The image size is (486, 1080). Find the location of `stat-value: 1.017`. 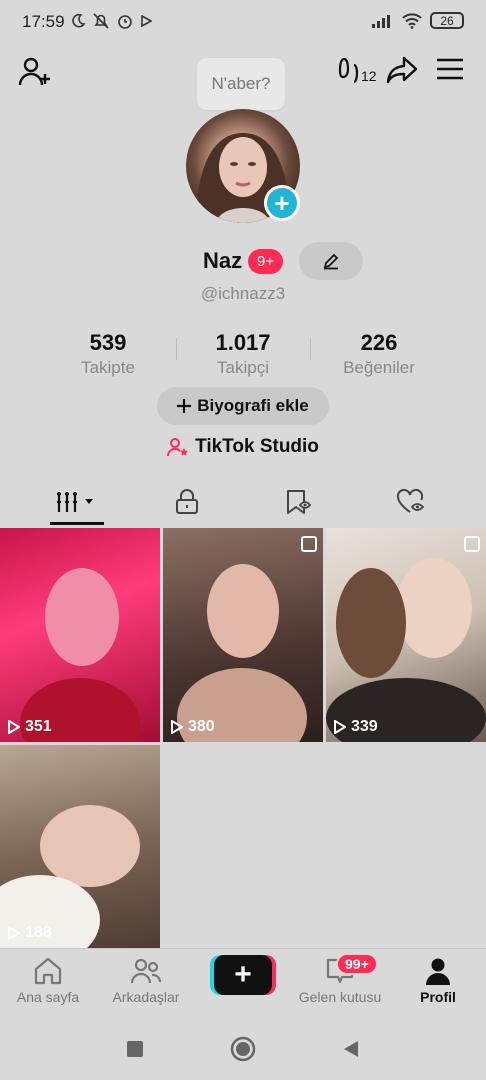

stat-value: 1.017 is located at coordinates (243, 342).